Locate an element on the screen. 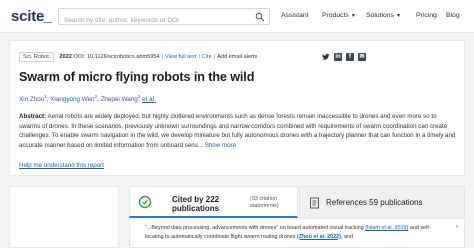 This screenshot has width=474, height=248. cite-link: Cite is located at coordinates (207, 57).